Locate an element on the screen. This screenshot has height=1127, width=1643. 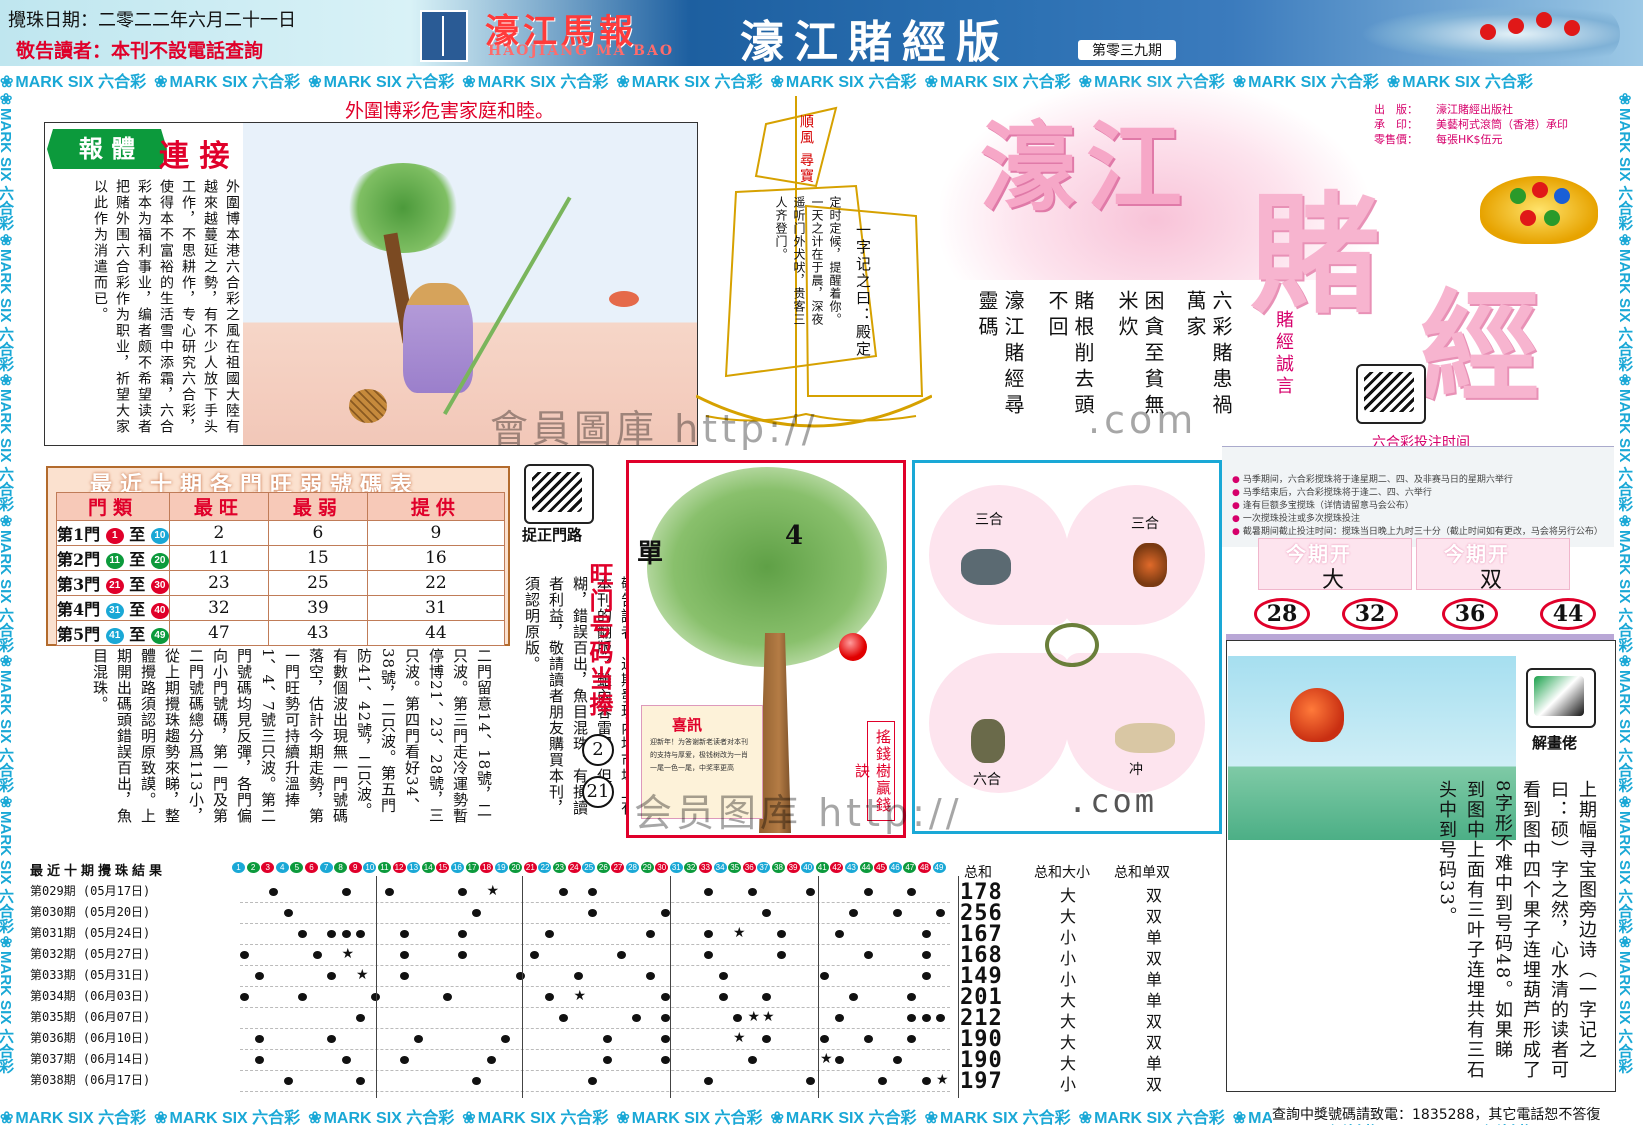
draw-sum: 197 is located at coordinates (981, 1081).